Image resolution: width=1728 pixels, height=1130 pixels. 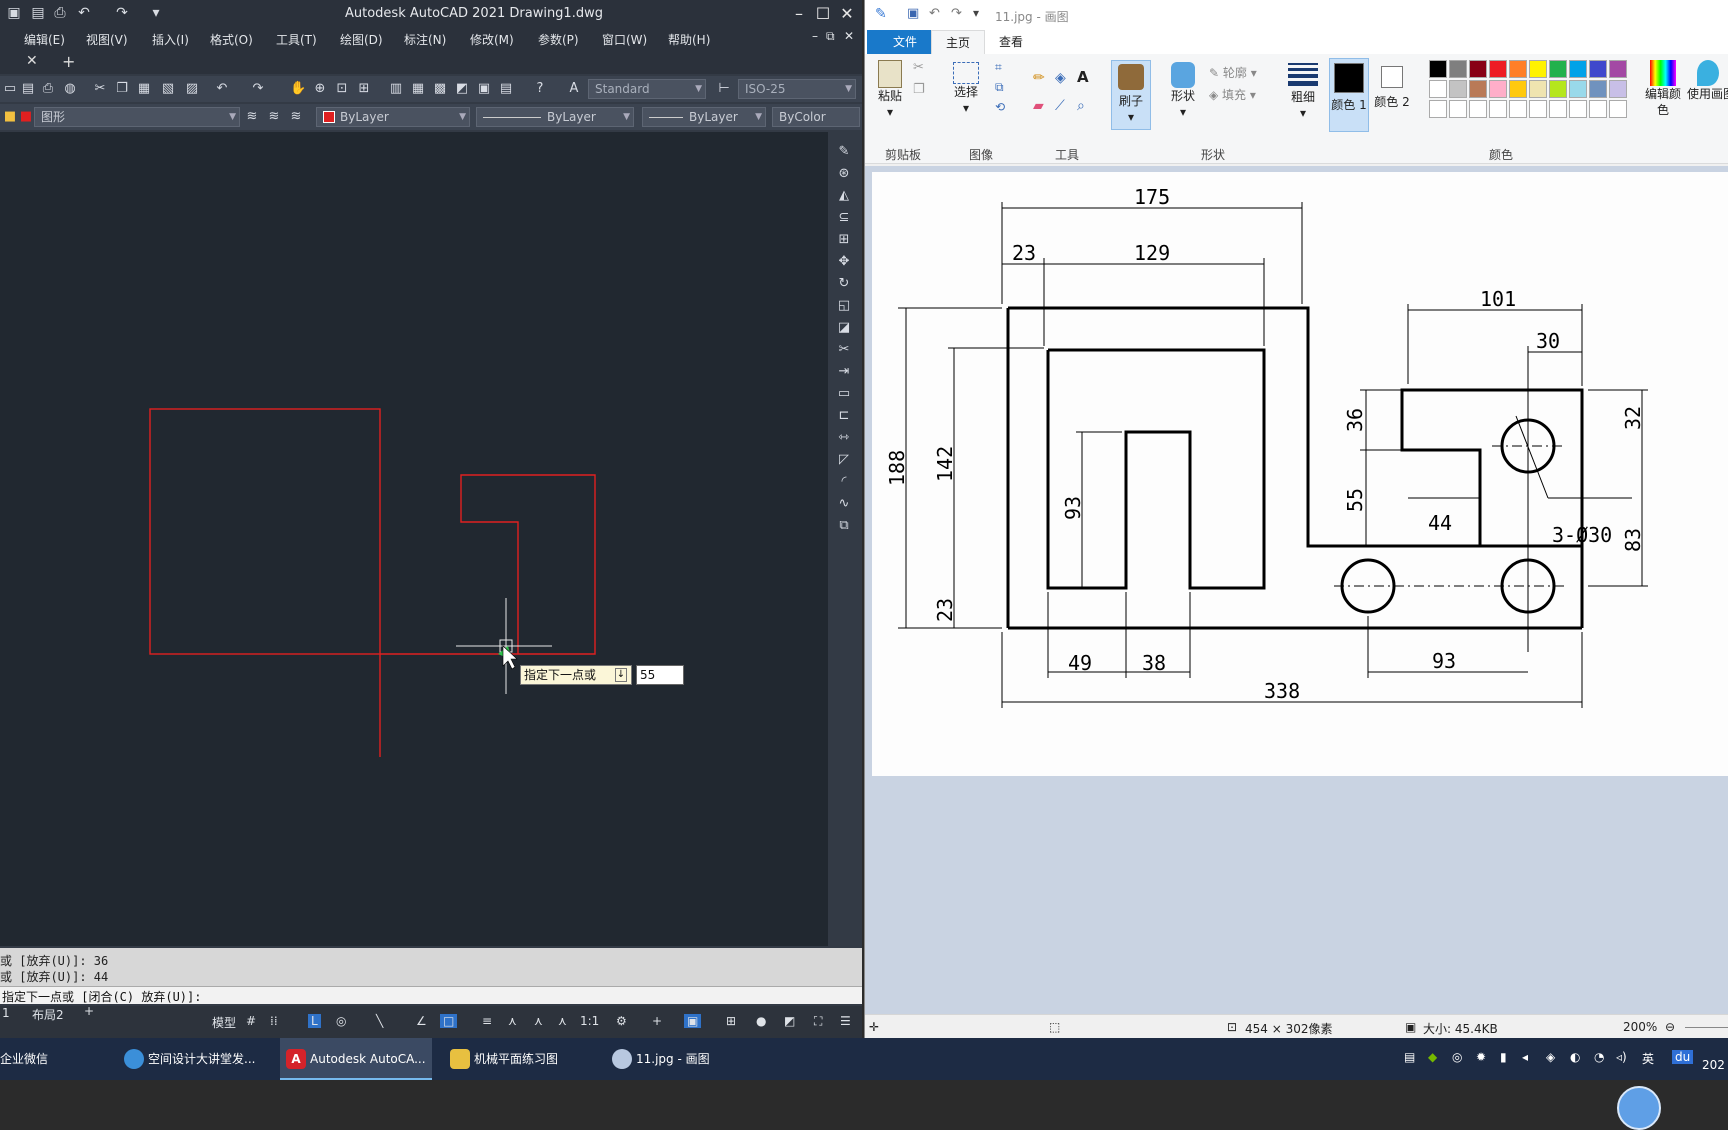 What do you see at coordinates (847, 14) in the screenshot?
I see `close-button: ✕` at bounding box center [847, 14].